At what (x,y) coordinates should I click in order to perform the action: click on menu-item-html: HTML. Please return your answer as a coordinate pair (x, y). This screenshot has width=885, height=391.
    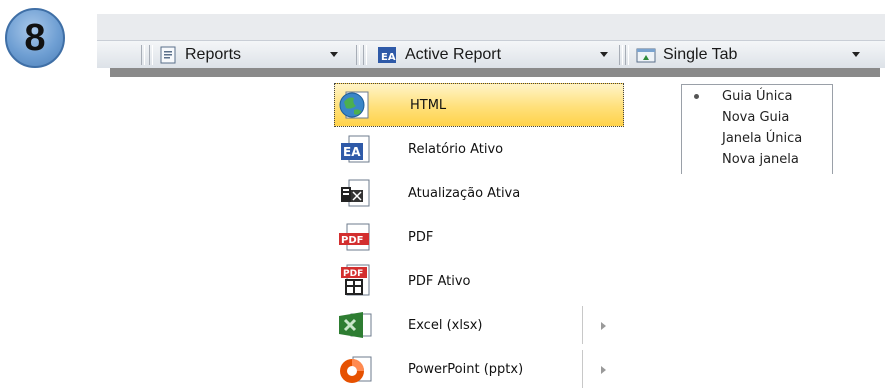
    Looking at the image, I should click on (479, 105).